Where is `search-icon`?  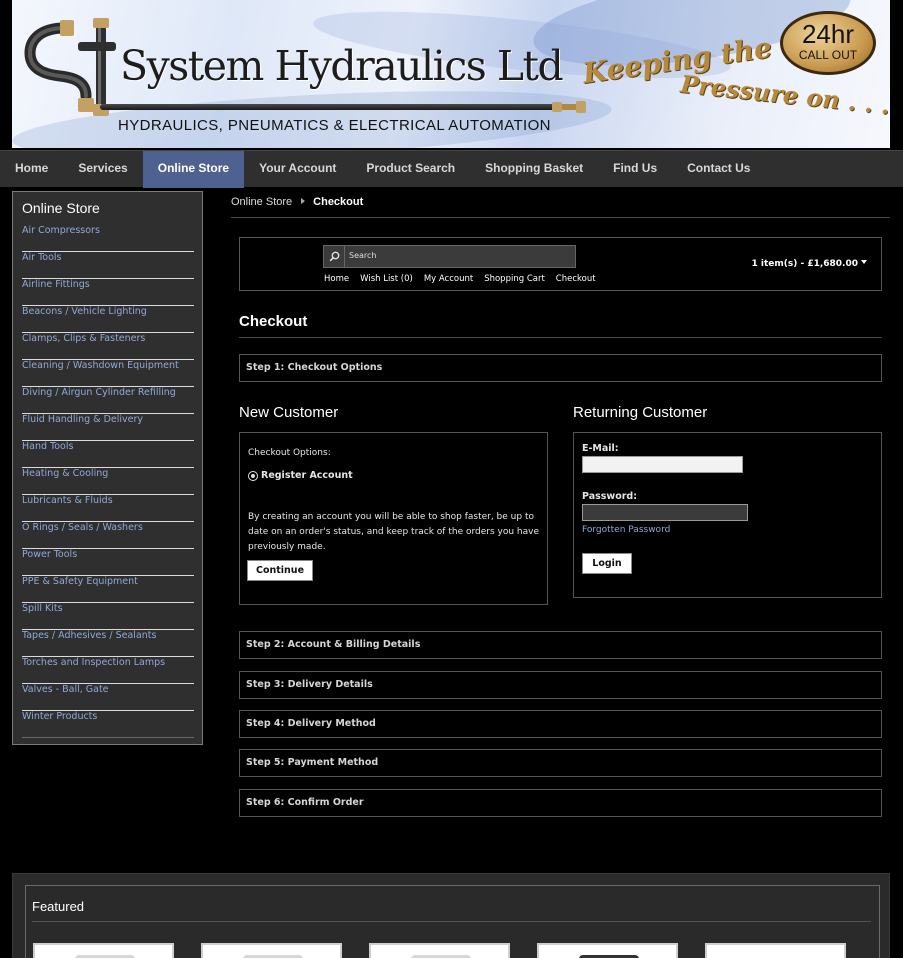 search-icon is located at coordinates (334, 256).